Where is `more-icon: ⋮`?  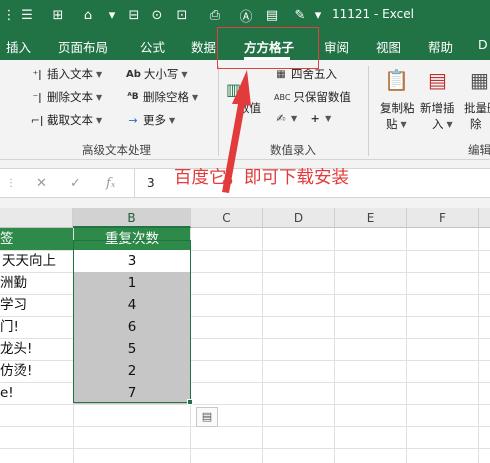
more-icon: ⋮ is located at coordinates (9, 15).